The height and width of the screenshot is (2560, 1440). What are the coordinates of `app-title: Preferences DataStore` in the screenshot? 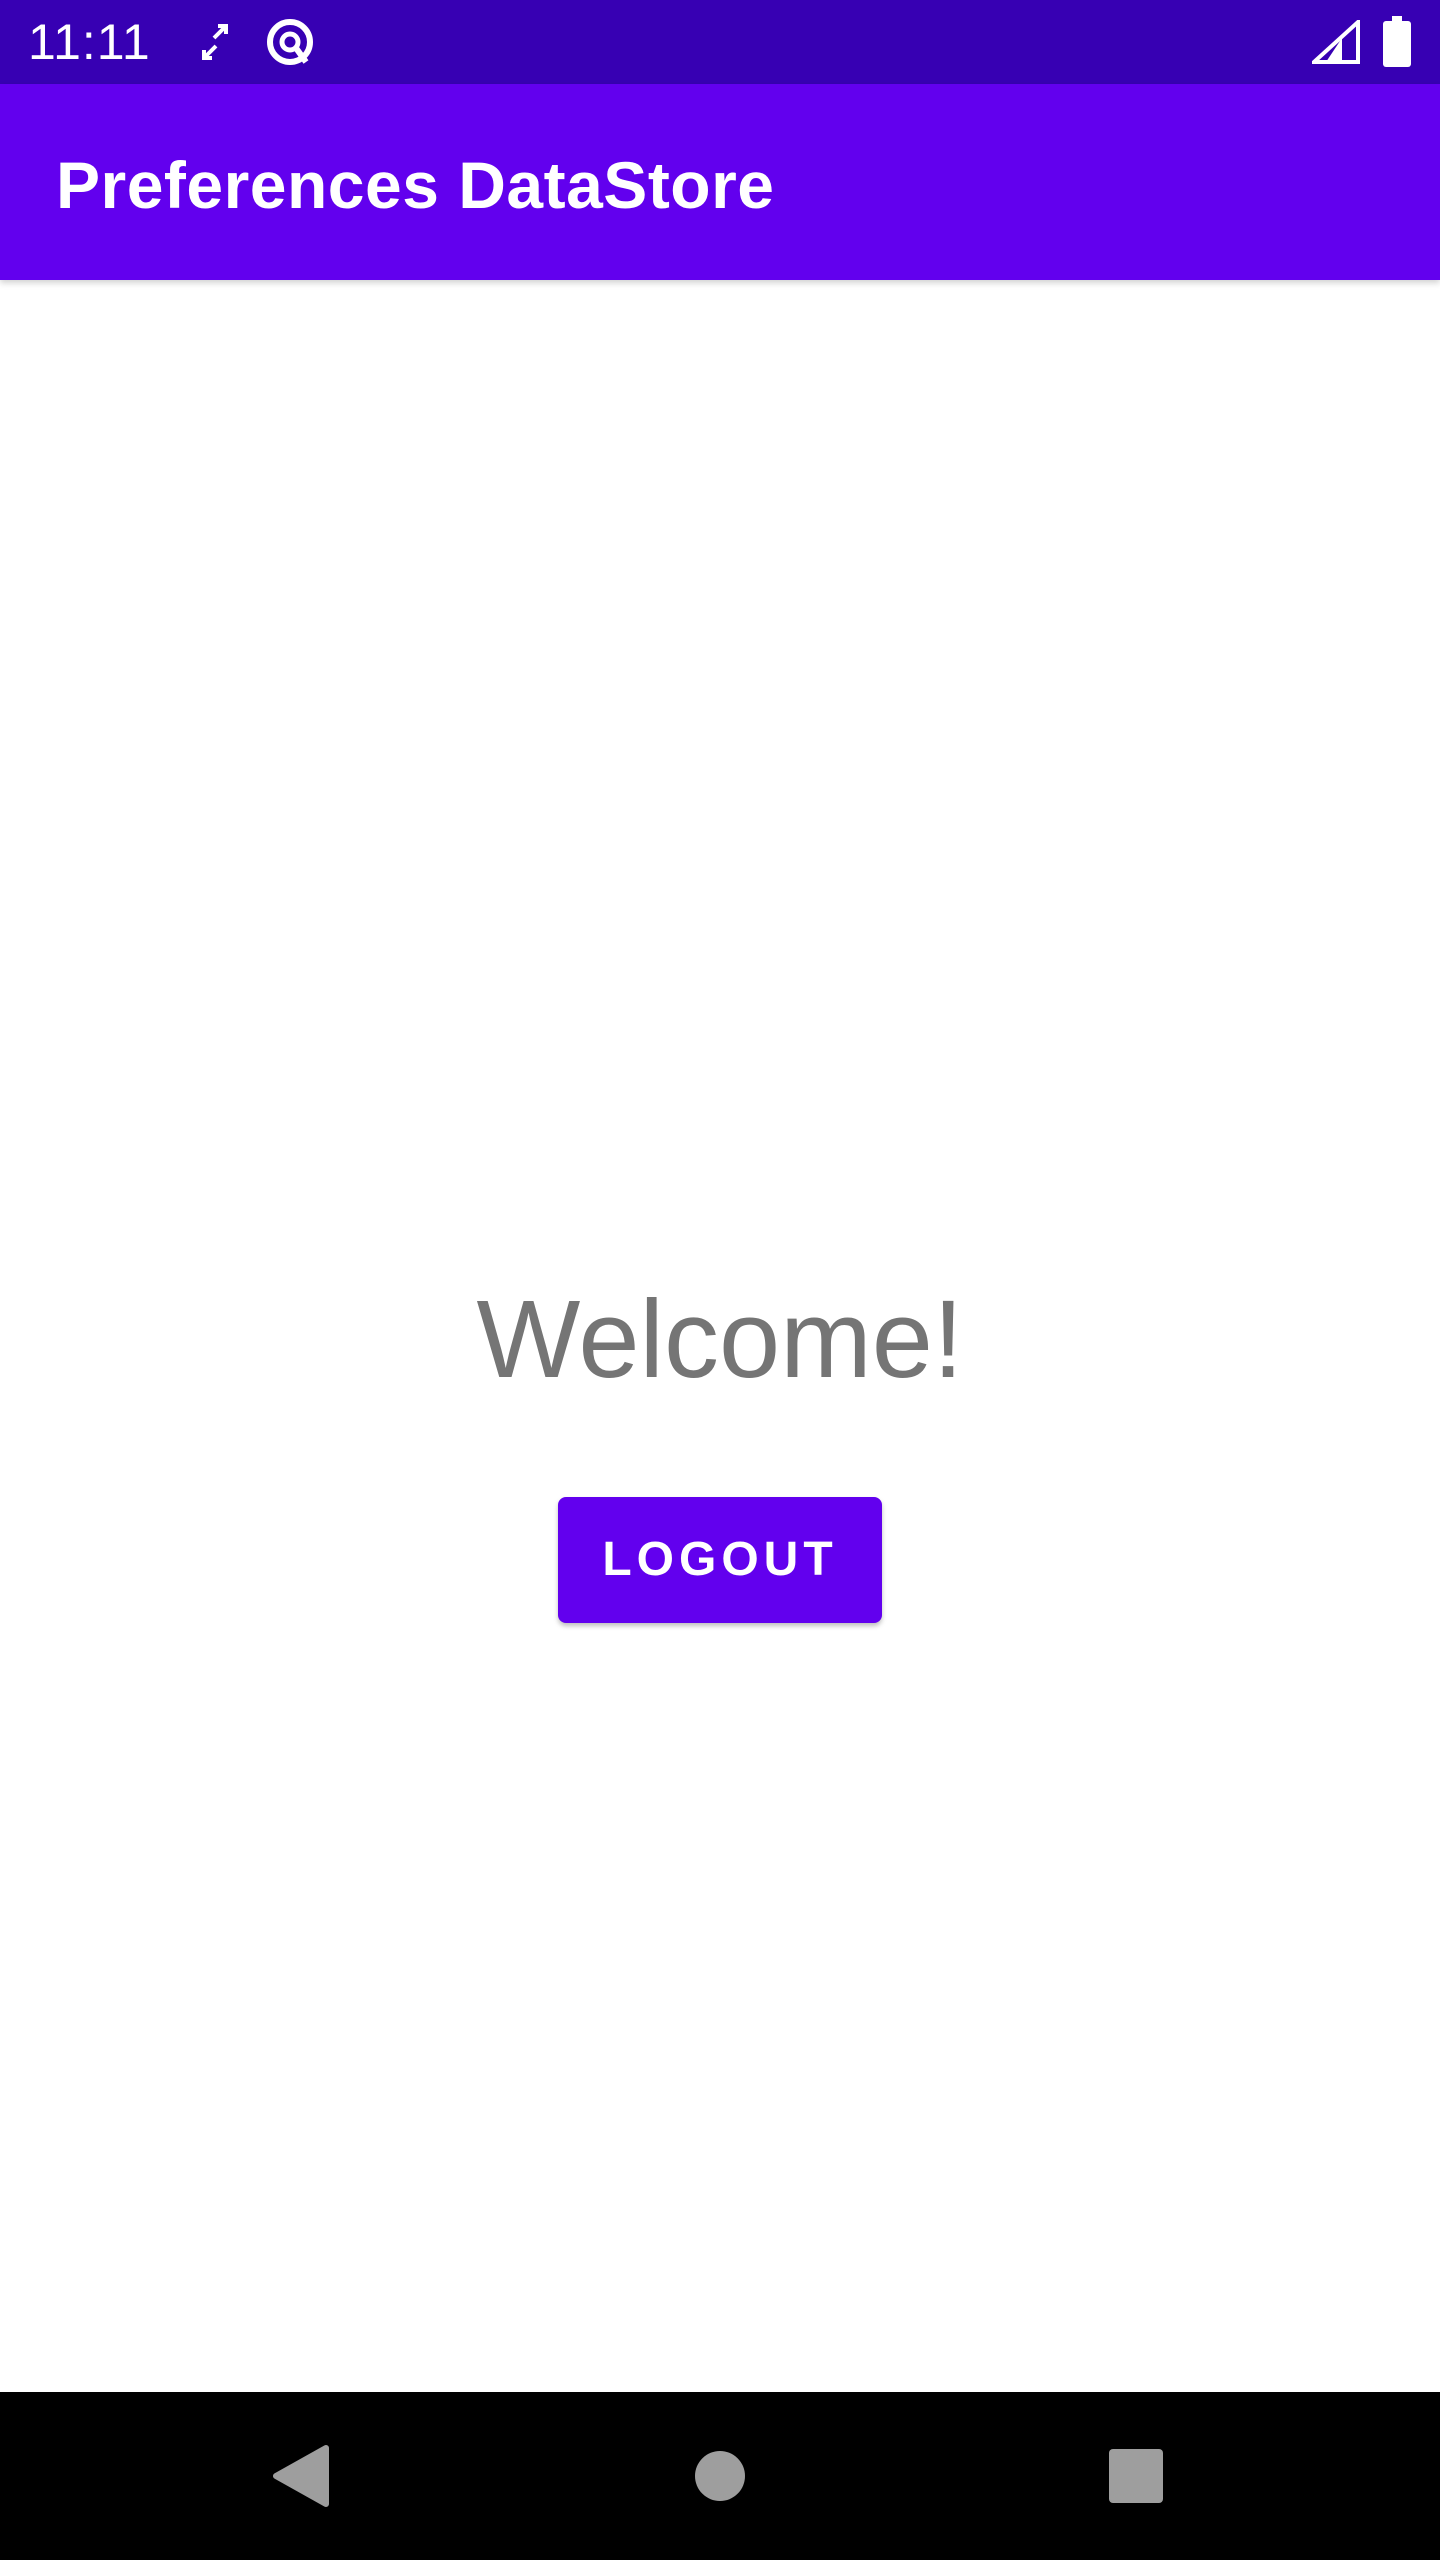 It's located at (415, 185).